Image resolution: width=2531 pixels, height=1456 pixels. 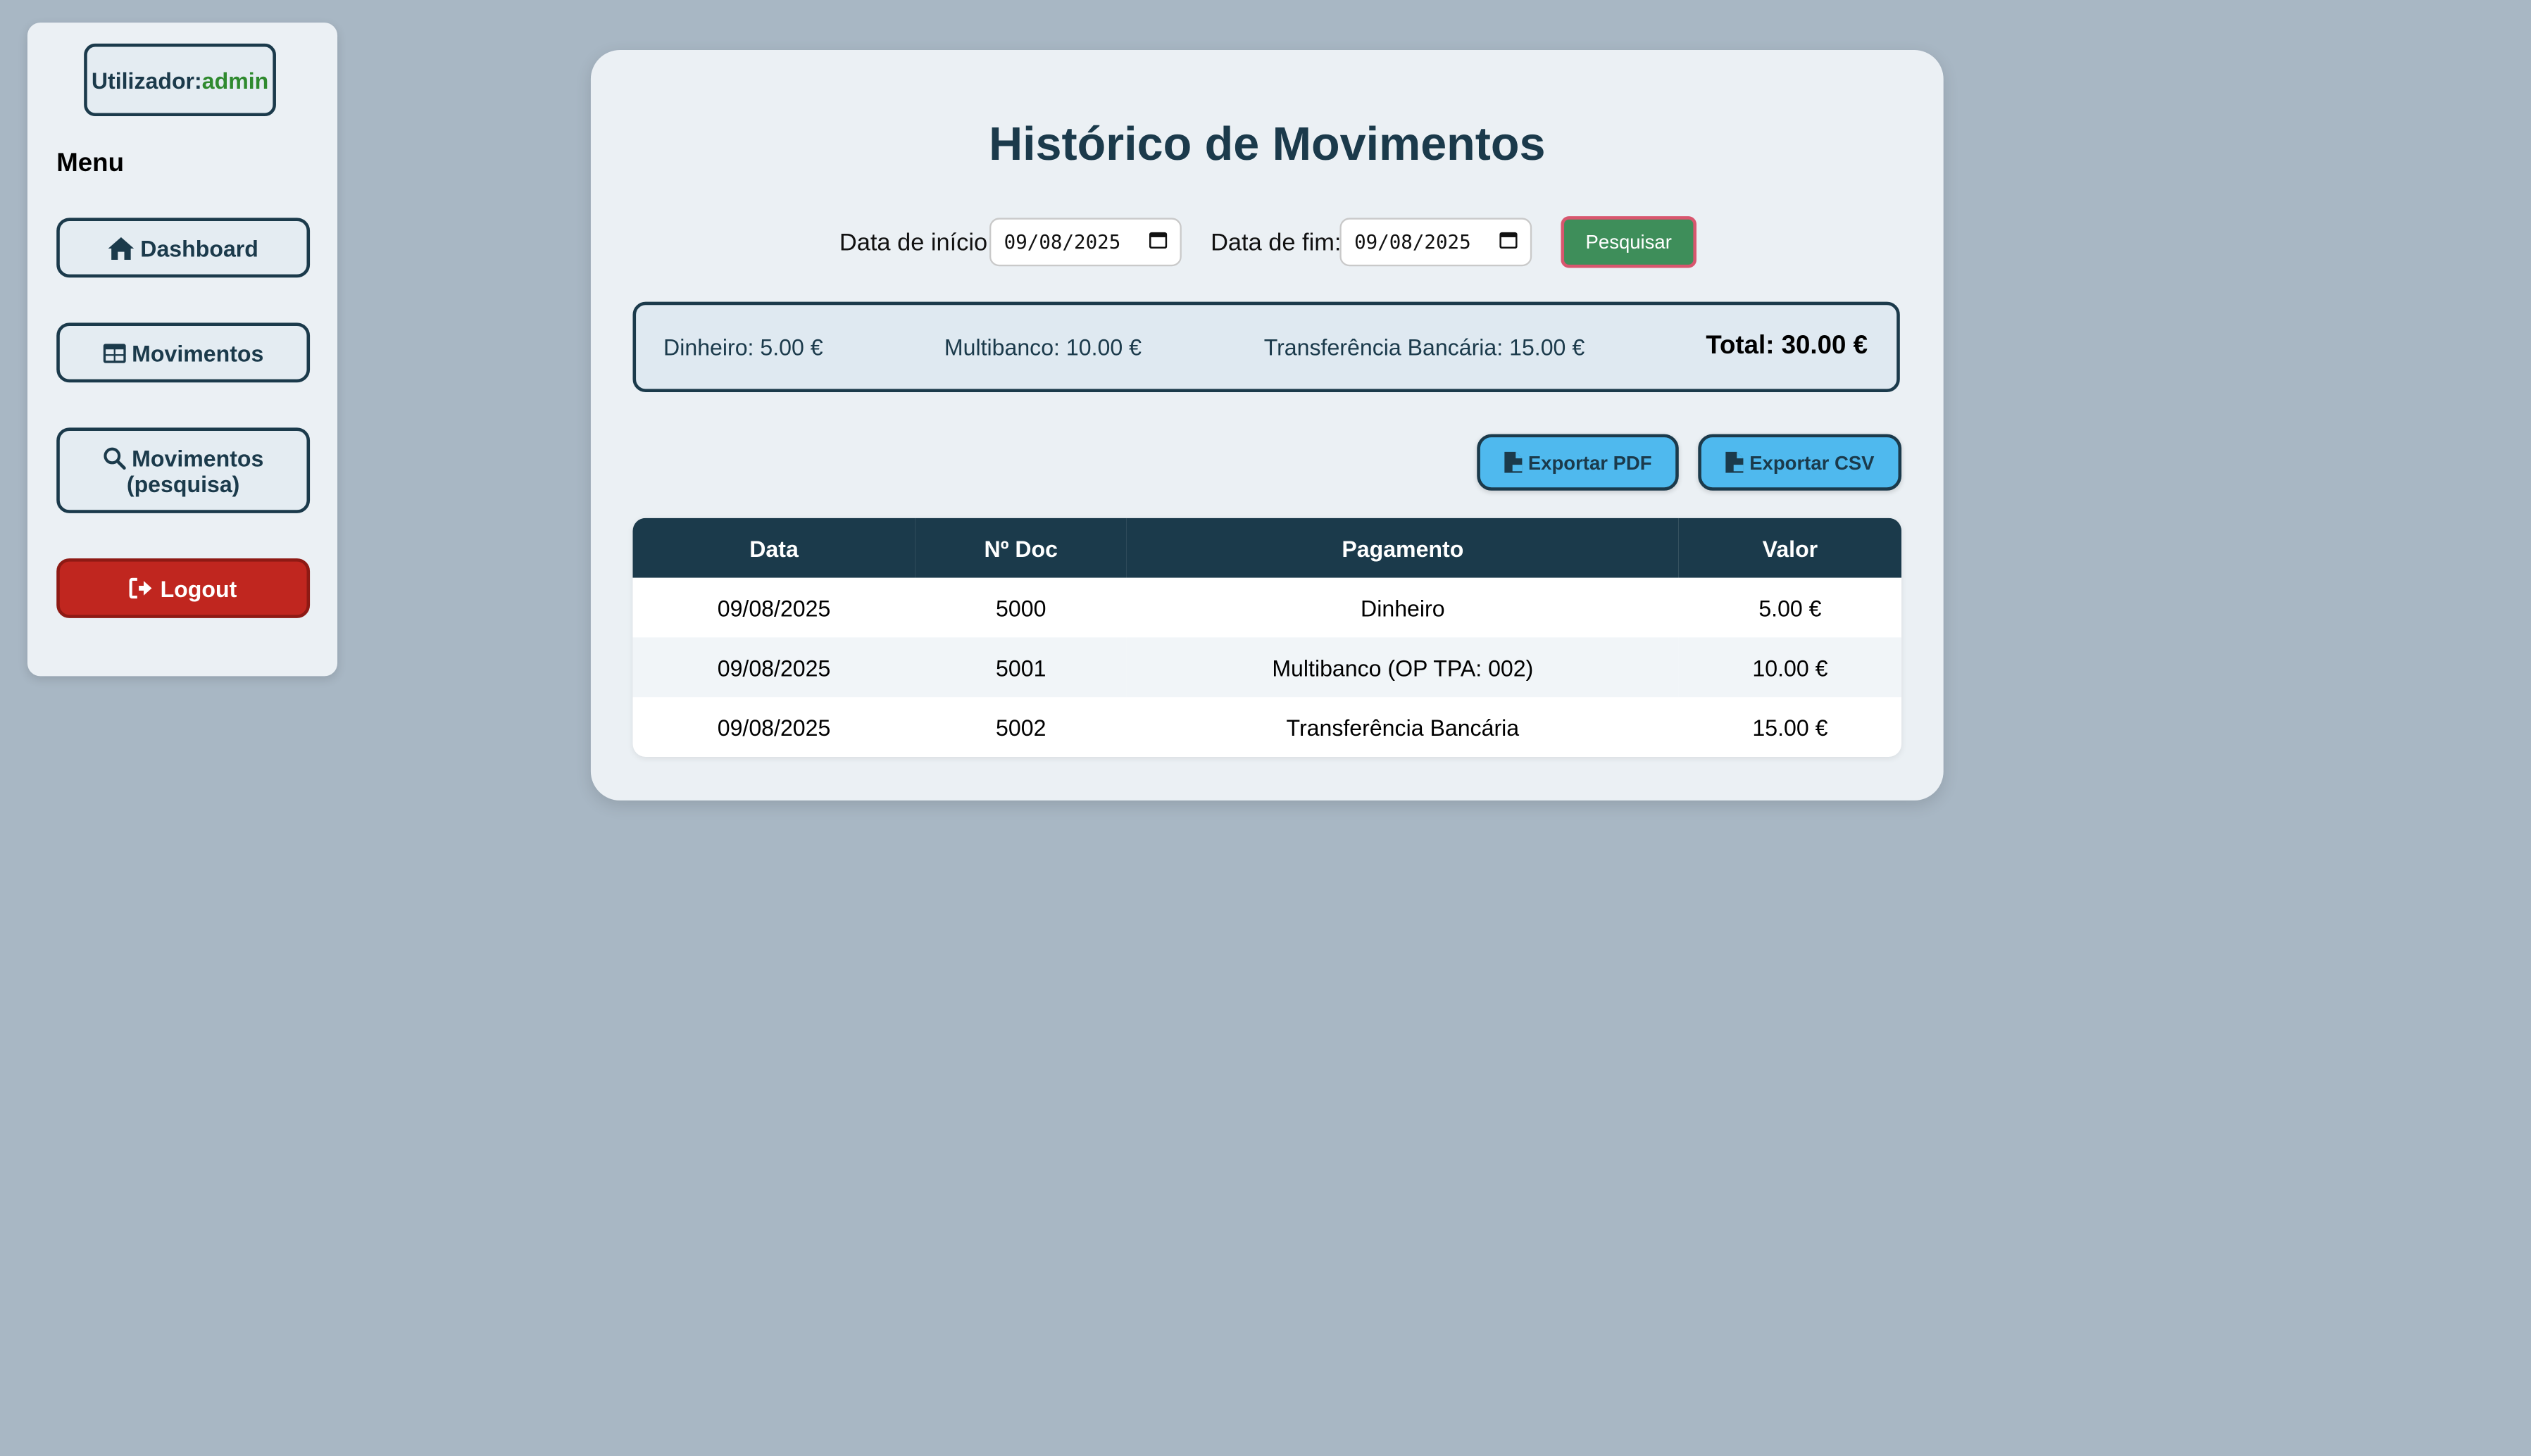 What do you see at coordinates (1063, 241) in the screenshot?
I see `start-date-value: 09/08/2025` at bounding box center [1063, 241].